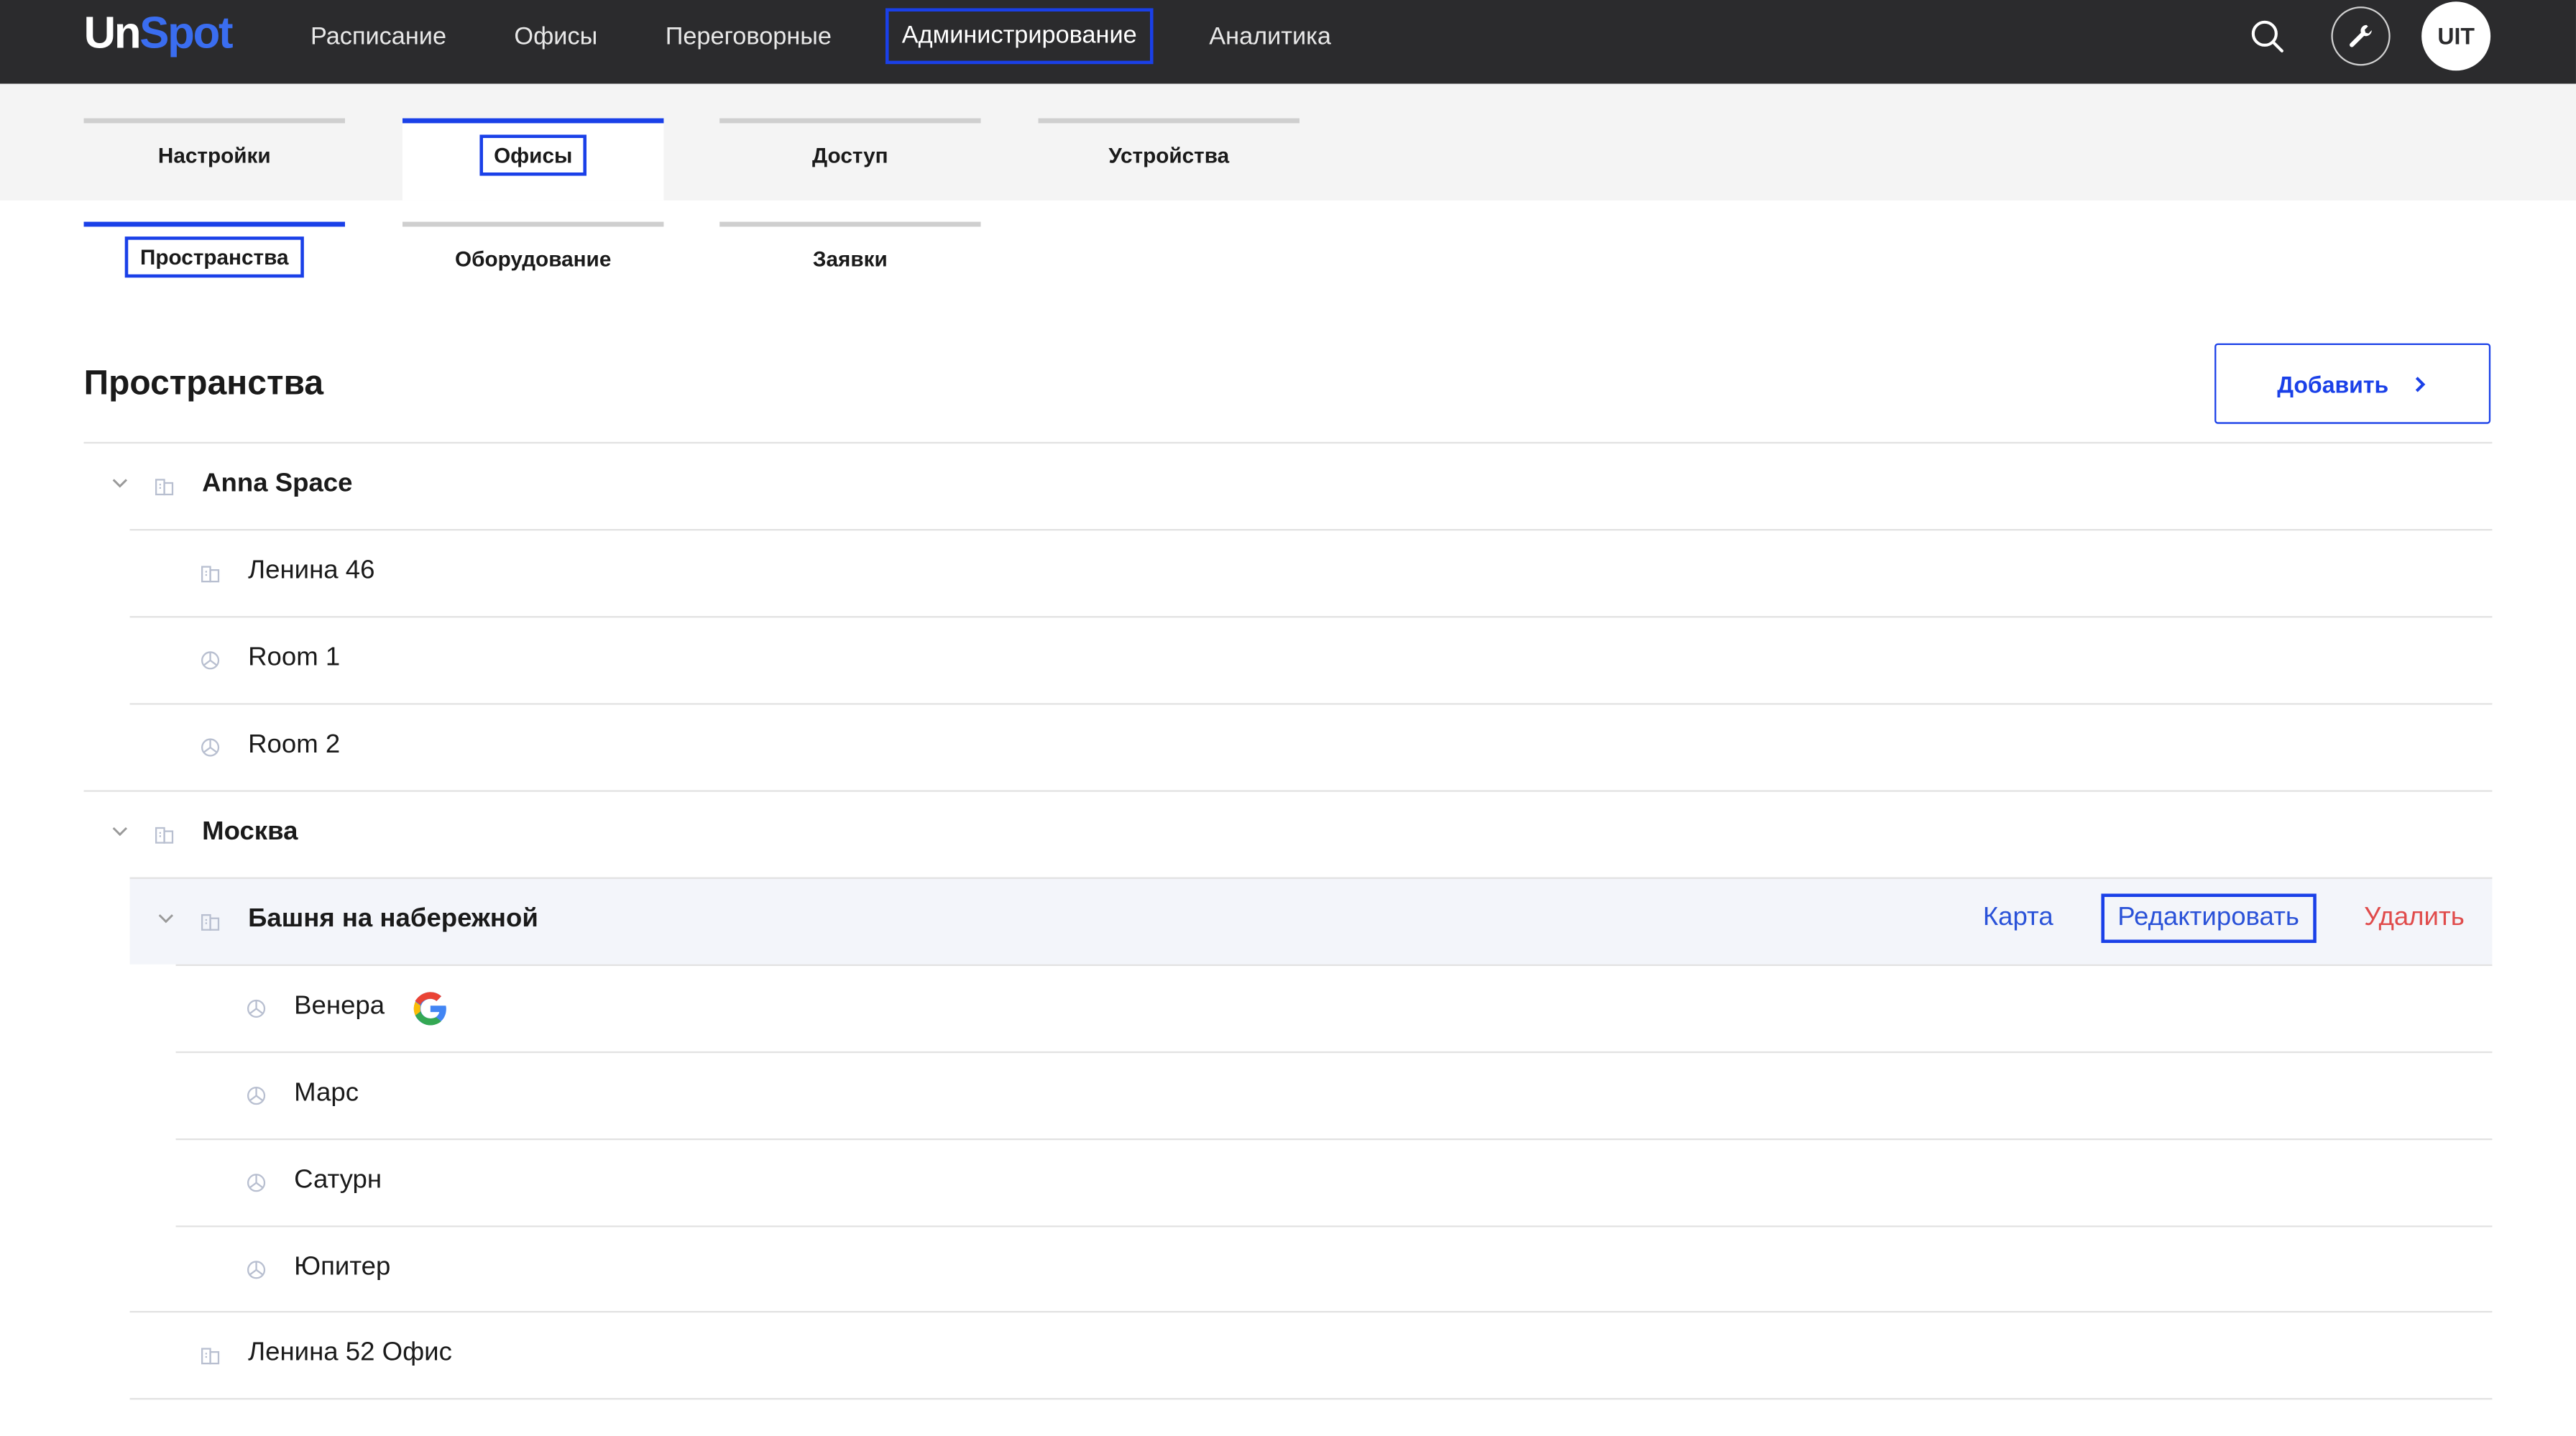  Describe the element at coordinates (203, 383) in the screenshot. I see `page-title: Пространства` at that location.